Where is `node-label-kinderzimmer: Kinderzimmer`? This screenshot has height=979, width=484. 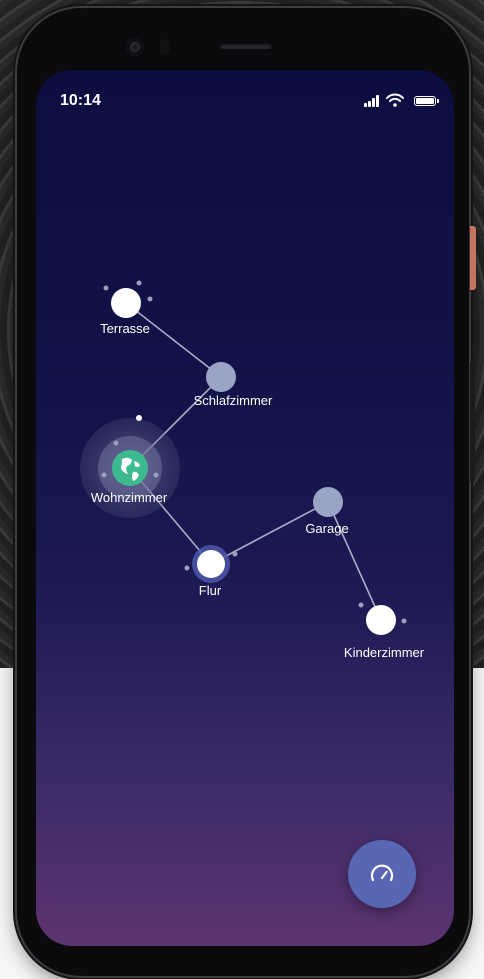
node-label-kinderzimmer: Kinderzimmer is located at coordinates (384, 652).